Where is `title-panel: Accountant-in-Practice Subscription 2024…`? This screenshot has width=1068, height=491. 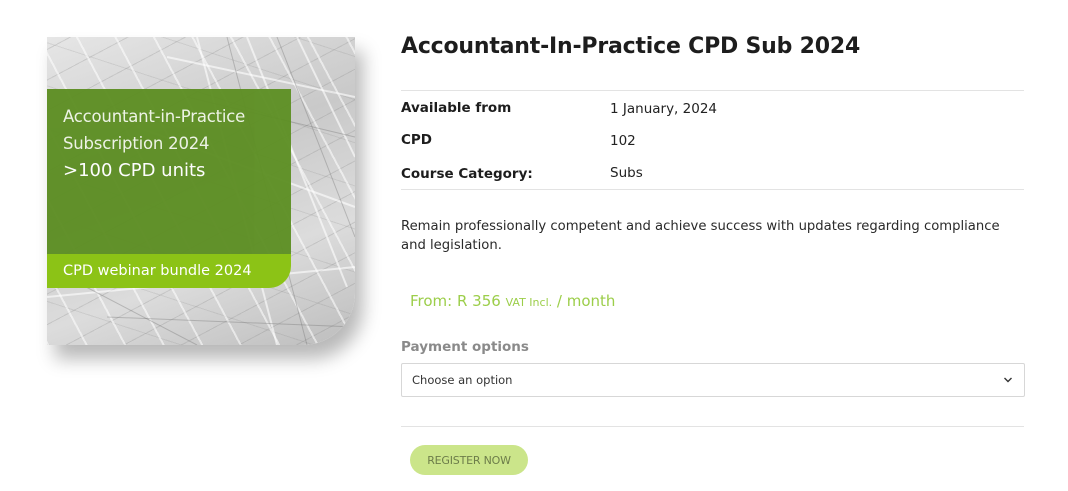 title-panel: Accountant-in-Practice Subscription 2024… is located at coordinates (169, 171).